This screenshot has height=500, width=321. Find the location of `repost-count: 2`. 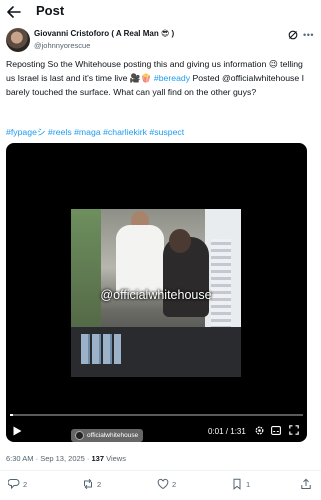

repost-count: 2 is located at coordinates (99, 484).